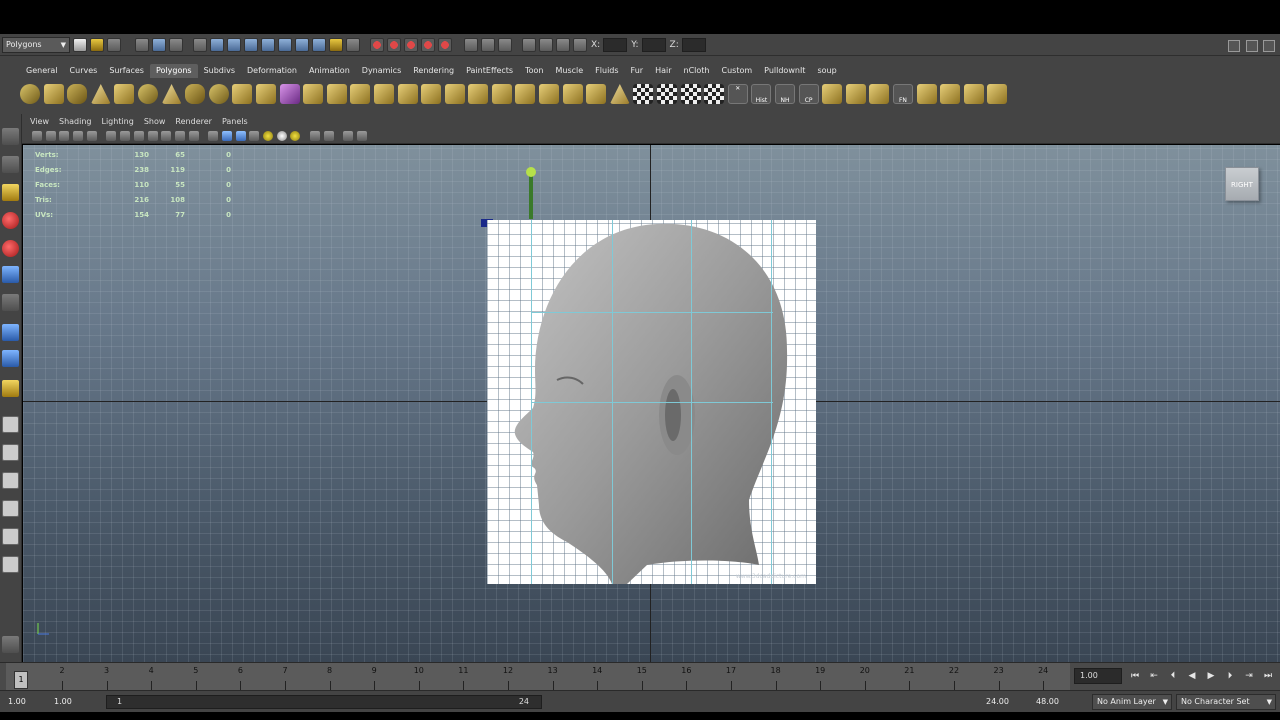 Image resolution: width=1280 pixels, height=720 pixels. I want to click on output-ops-icon, so click(488, 44).